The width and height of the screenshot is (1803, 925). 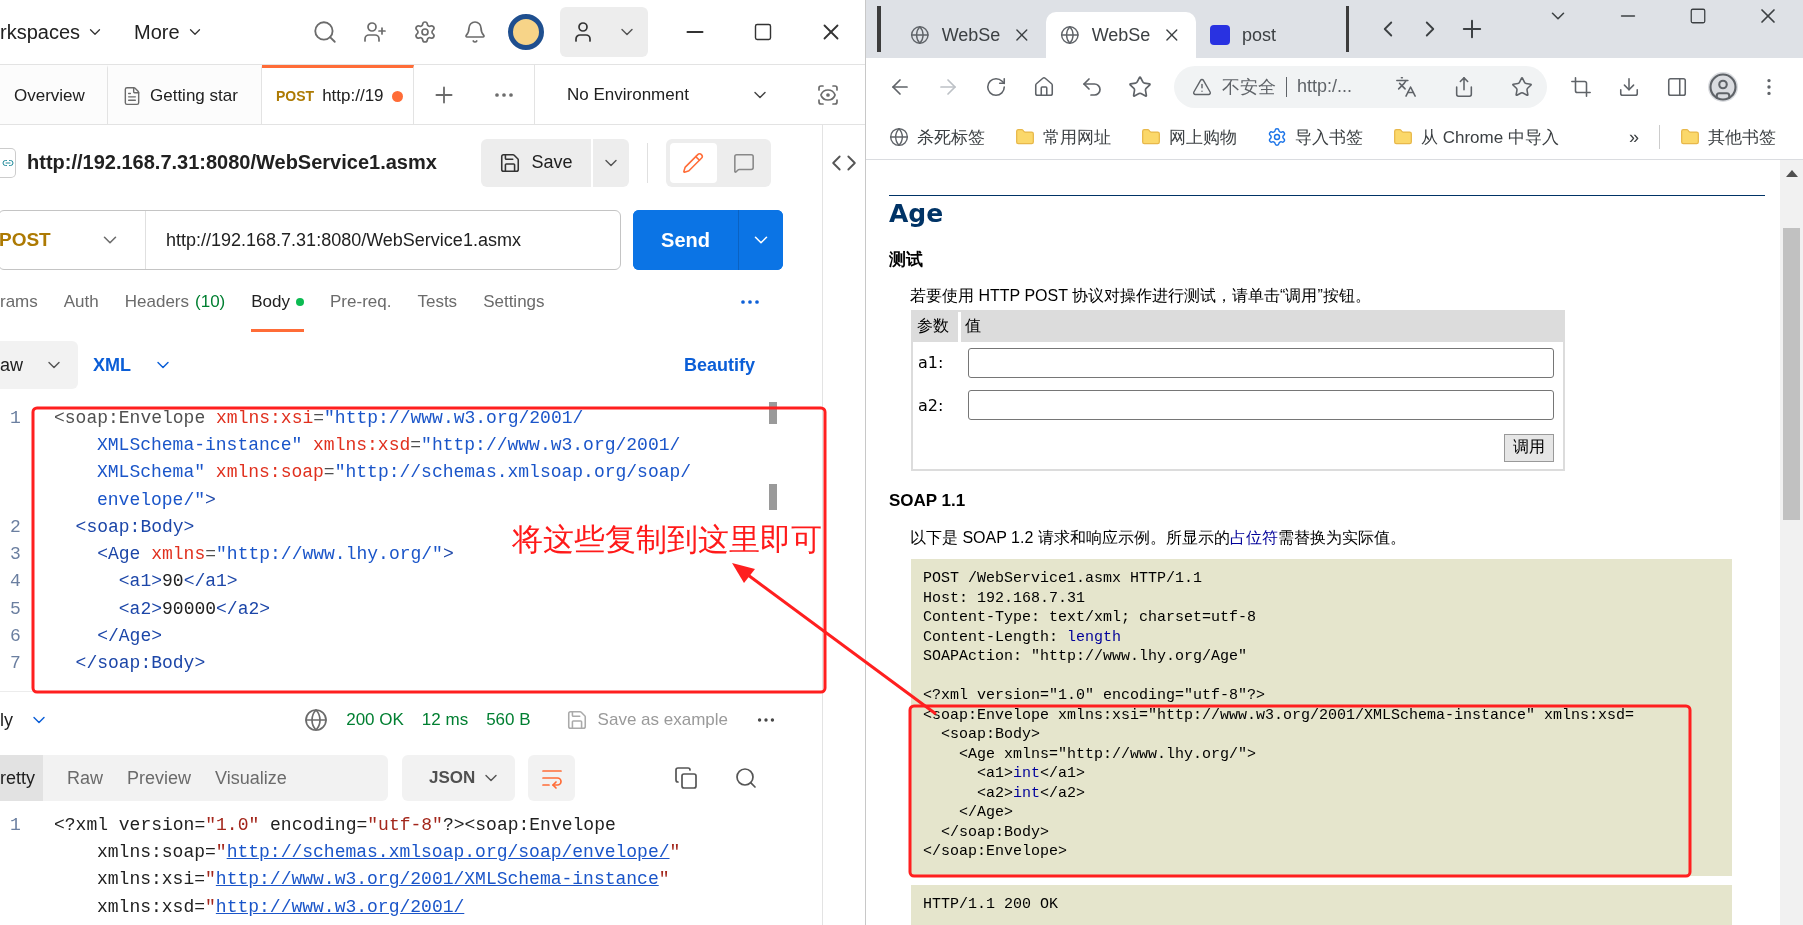 What do you see at coordinates (277, 302) in the screenshot?
I see `request-section-tab: Body` at bounding box center [277, 302].